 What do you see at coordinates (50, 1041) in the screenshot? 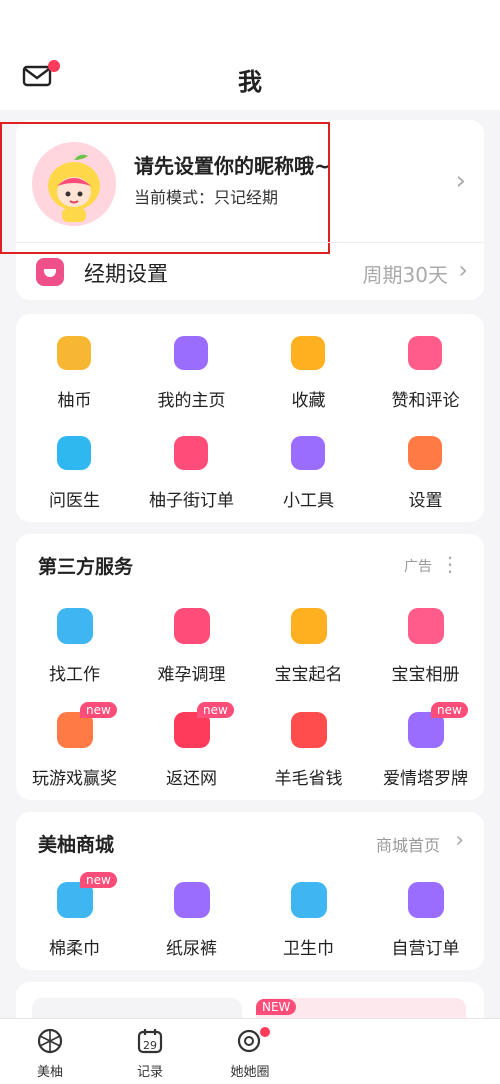
I see `home-ball-icon` at bounding box center [50, 1041].